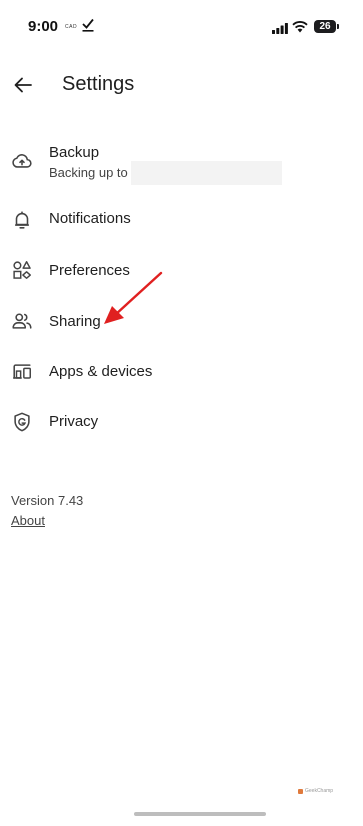 The width and height of the screenshot is (363, 826). Describe the element at coordinates (300, 791) in the screenshot. I see `watermark-logo-icon` at that location.